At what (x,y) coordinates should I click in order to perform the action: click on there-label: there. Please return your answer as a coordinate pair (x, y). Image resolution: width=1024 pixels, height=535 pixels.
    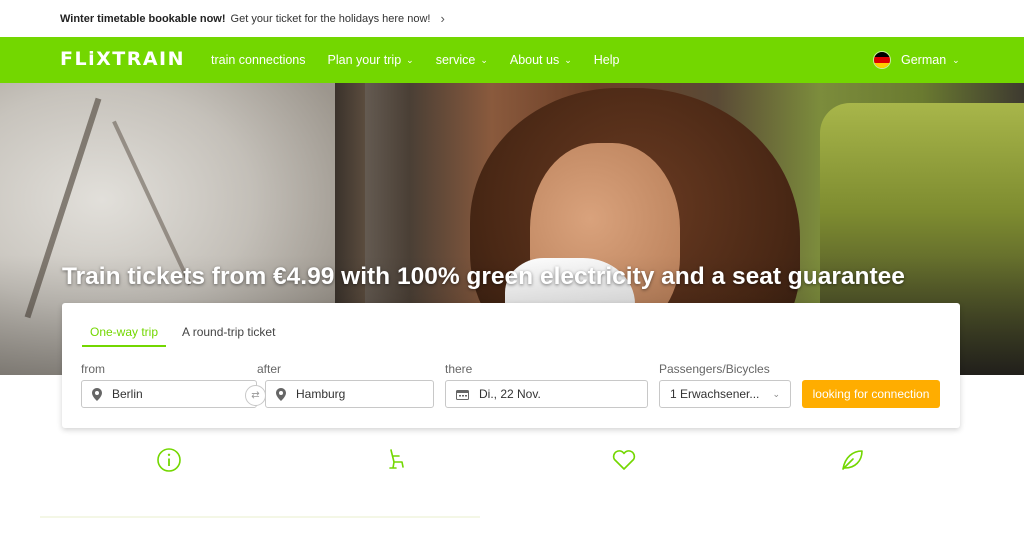
    Looking at the image, I should click on (459, 369).